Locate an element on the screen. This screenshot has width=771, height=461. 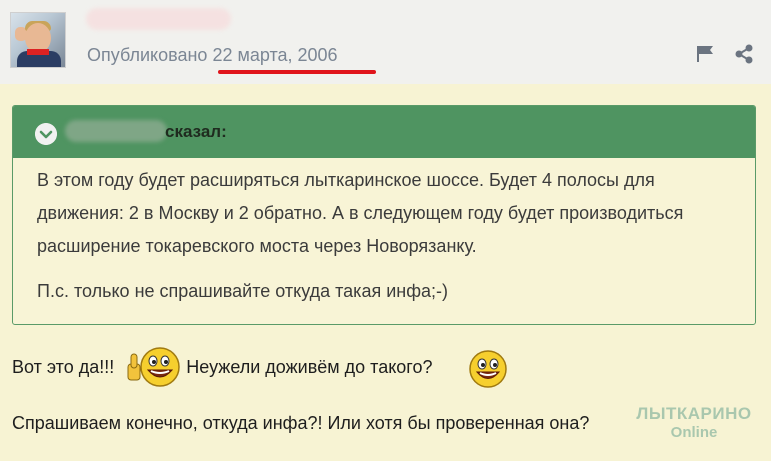
quote-author-label: сказал: is located at coordinates (196, 131).